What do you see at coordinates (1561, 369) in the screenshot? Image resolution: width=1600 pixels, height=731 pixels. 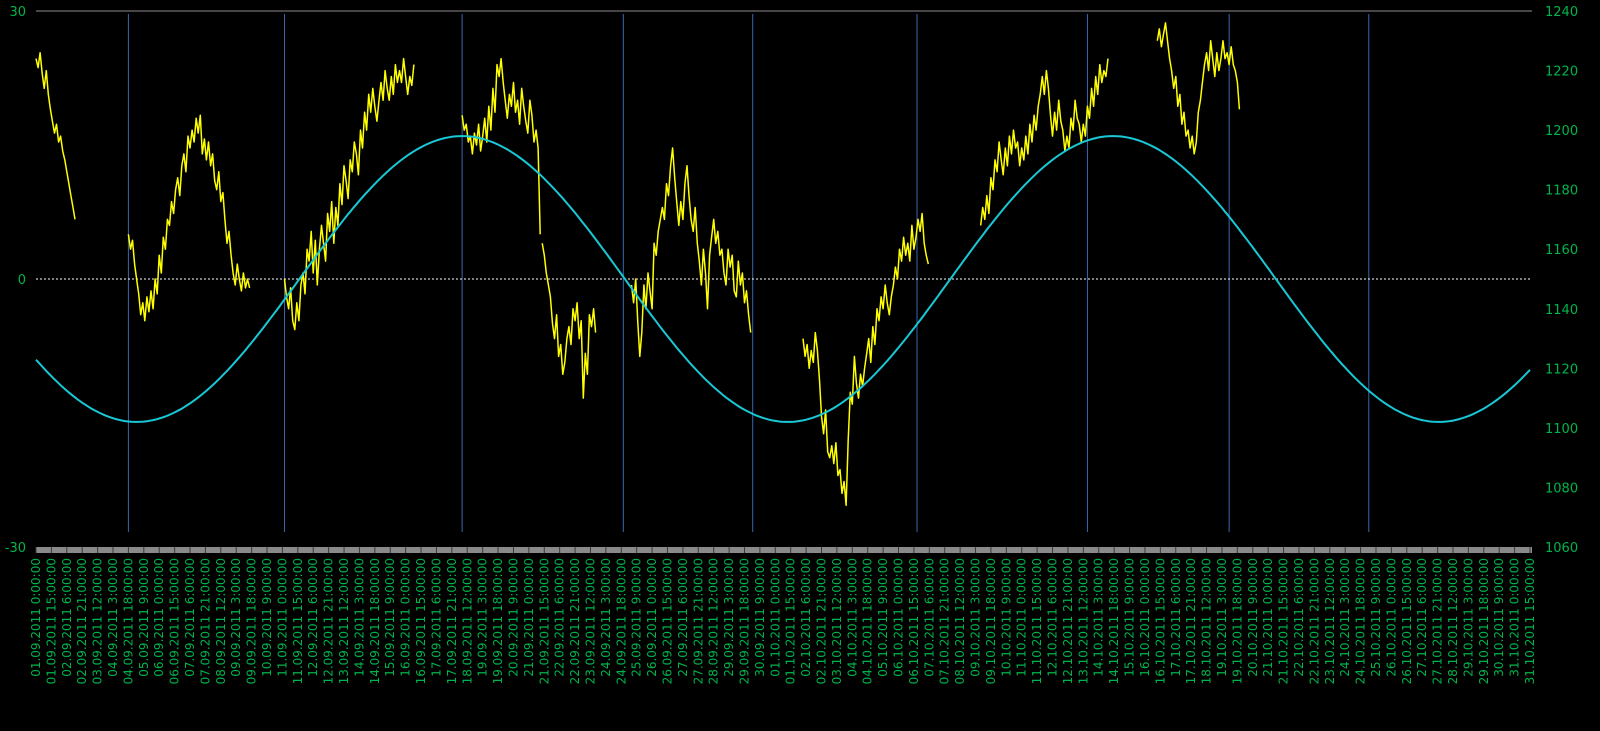 I see `right-axis-tick-label: 1120` at bounding box center [1561, 369].